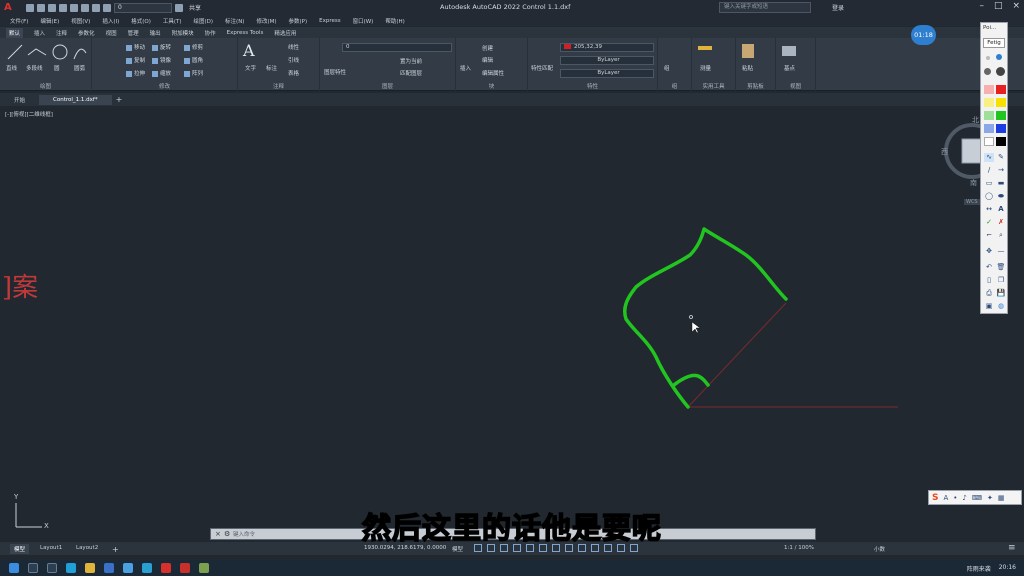 Image resolution: width=1024 pixels, height=576 pixels. What do you see at coordinates (87, 548) in the screenshot?
I see `tab-layout2: Layout2` at bounding box center [87, 548].